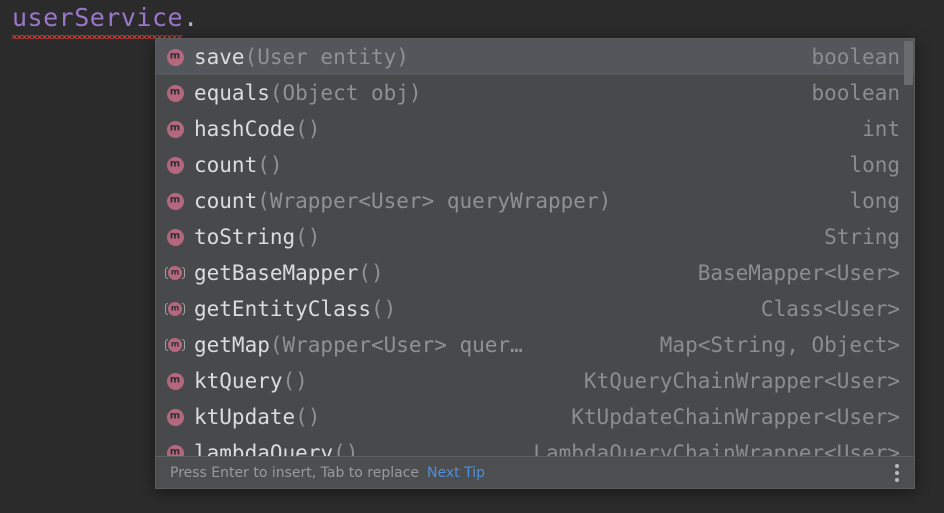 The height and width of the screenshot is (513, 944). I want to click on completion-item-return-type: BaseMapper<User>, so click(798, 273).